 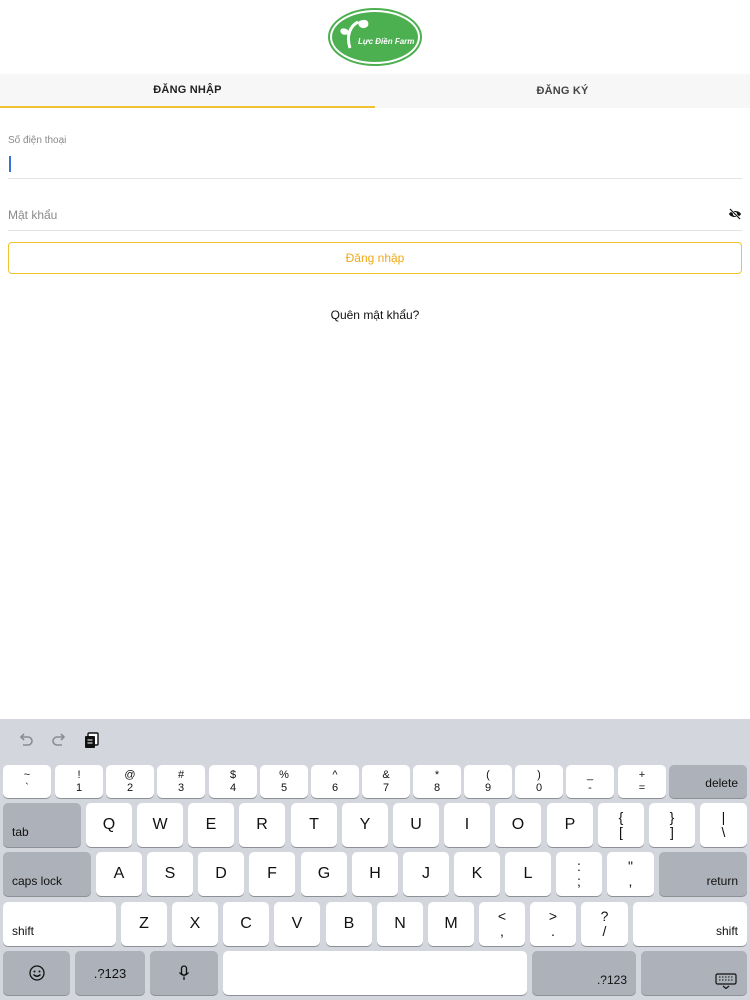 What do you see at coordinates (375, 973) in the screenshot?
I see `space-bar` at bounding box center [375, 973].